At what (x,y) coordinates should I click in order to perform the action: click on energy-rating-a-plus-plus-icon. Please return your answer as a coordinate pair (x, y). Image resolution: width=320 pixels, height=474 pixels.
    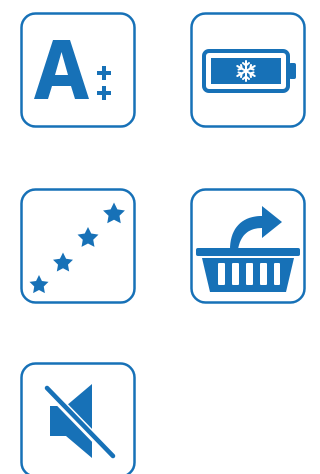
    Looking at the image, I should click on (78, 70).